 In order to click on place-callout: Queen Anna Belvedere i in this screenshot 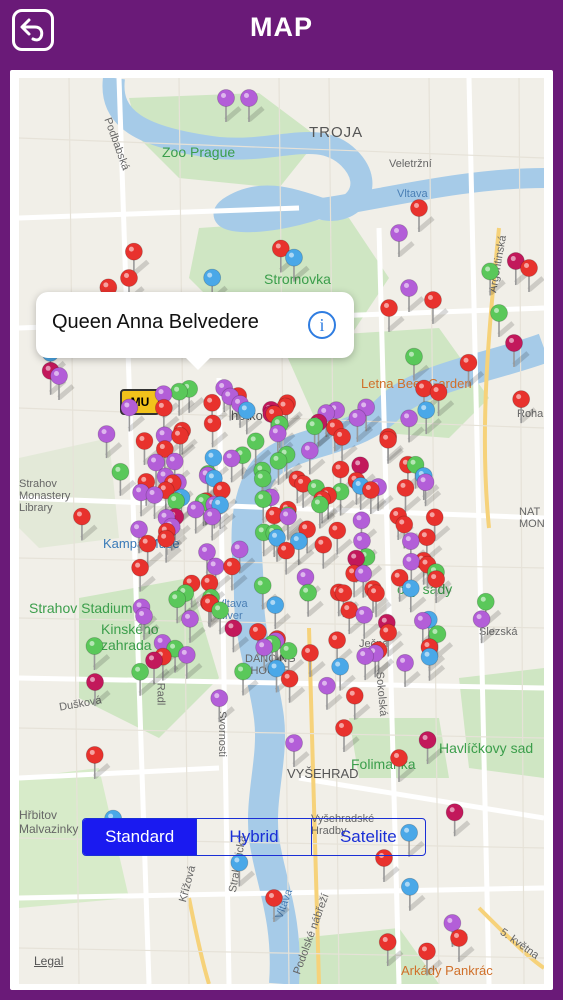, I will do `click(195, 331)`.